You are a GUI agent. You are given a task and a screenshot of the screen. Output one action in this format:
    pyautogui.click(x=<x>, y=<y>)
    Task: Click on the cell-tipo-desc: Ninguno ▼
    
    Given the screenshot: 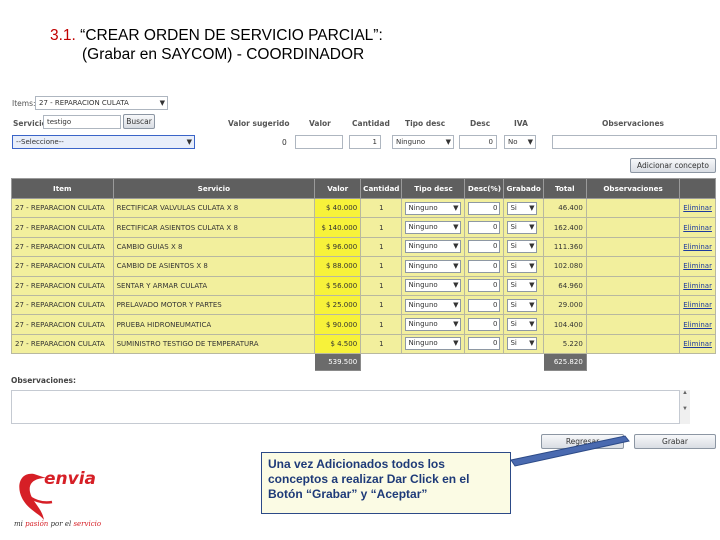 What is the action you would take?
    pyautogui.click(x=433, y=208)
    